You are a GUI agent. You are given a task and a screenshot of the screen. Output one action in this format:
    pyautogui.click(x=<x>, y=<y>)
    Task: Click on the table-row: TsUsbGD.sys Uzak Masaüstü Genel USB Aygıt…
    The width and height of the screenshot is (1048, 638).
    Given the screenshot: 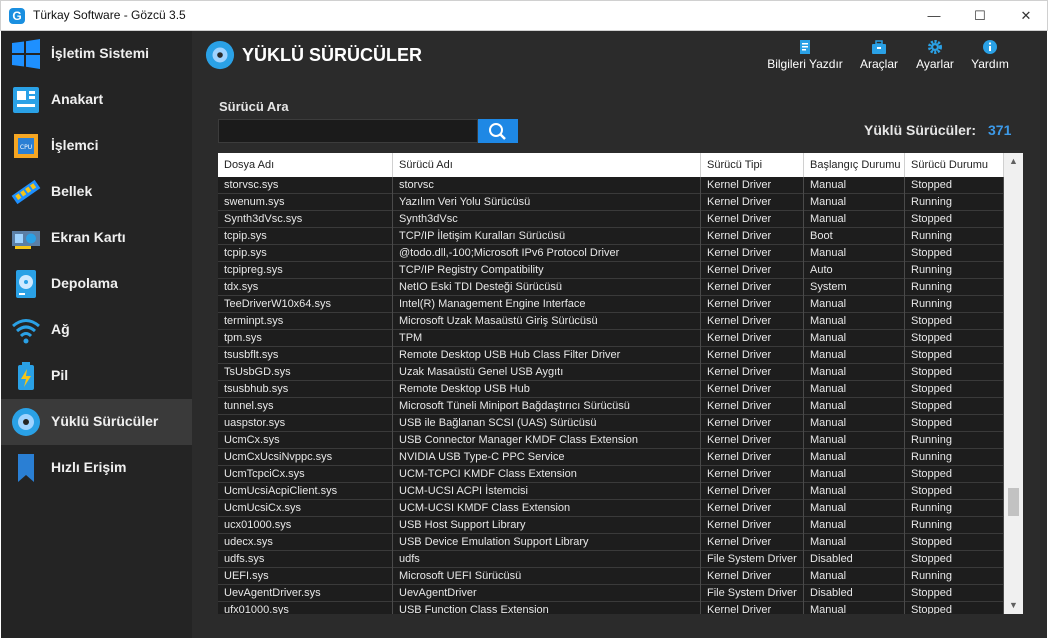 What is the action you would take?
    pyautogui.click(x=611, y=372)
    